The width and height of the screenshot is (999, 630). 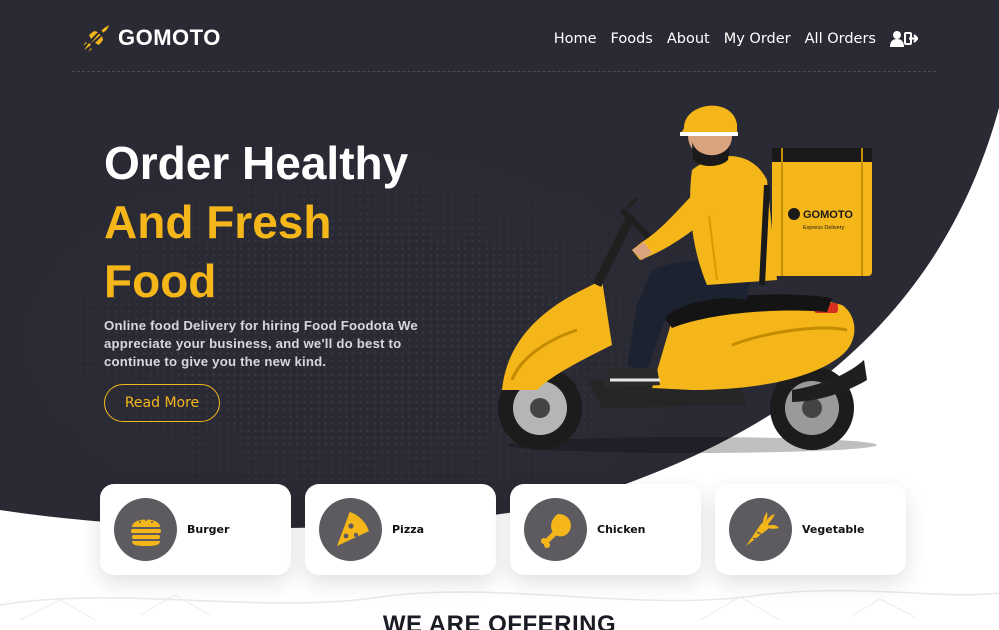 I want to click on headline-line-3: Food, so click(x=160, y=281).